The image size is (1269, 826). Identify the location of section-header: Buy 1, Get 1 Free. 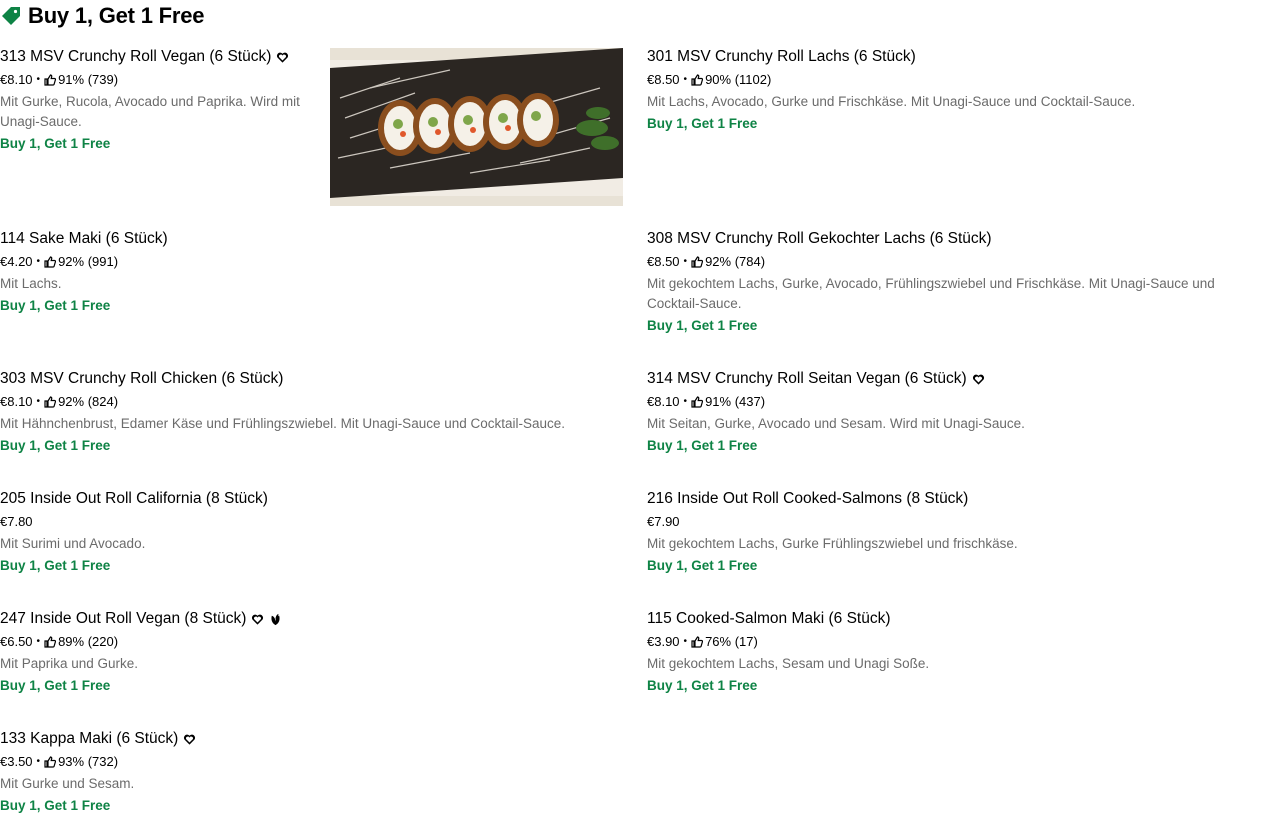
(102, 16).